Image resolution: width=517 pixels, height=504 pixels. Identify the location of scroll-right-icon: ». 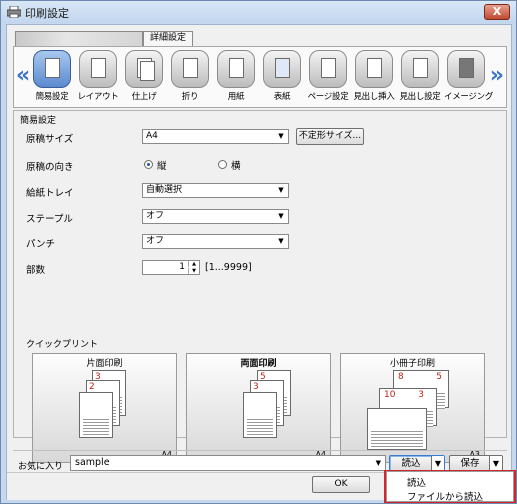
(497, 76).